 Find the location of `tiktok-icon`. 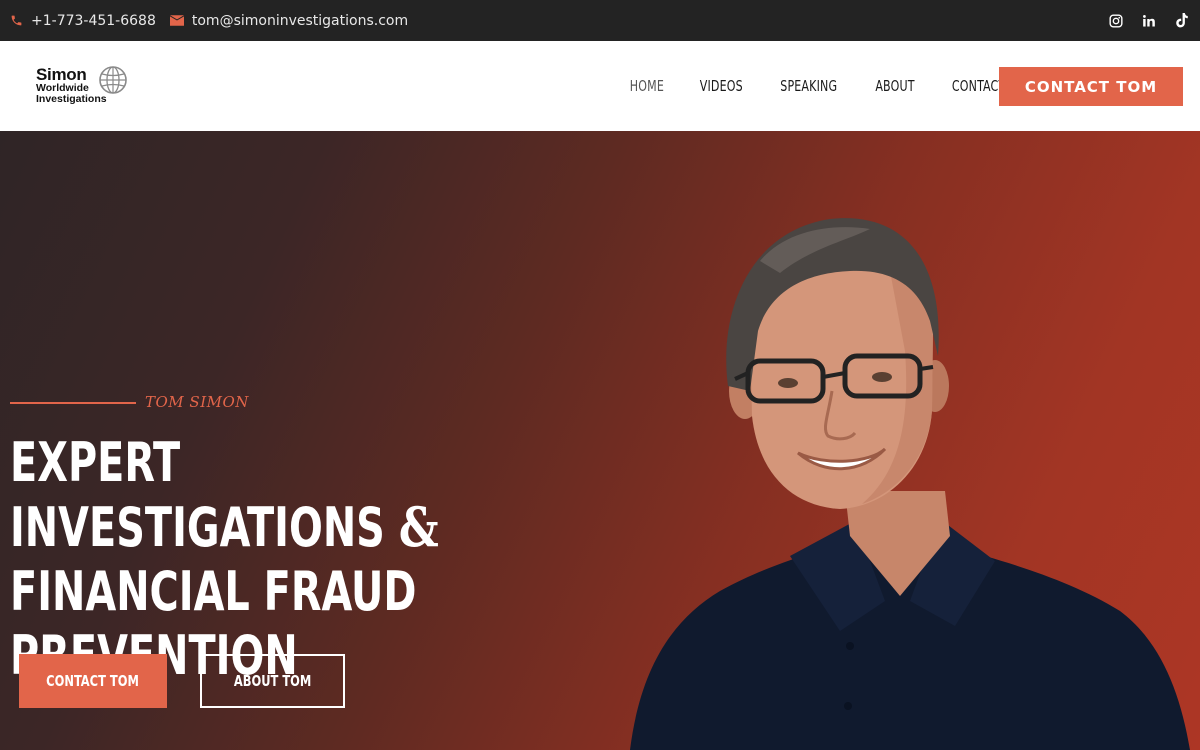

tiktok-icon is located at coordinates (1182, 21).